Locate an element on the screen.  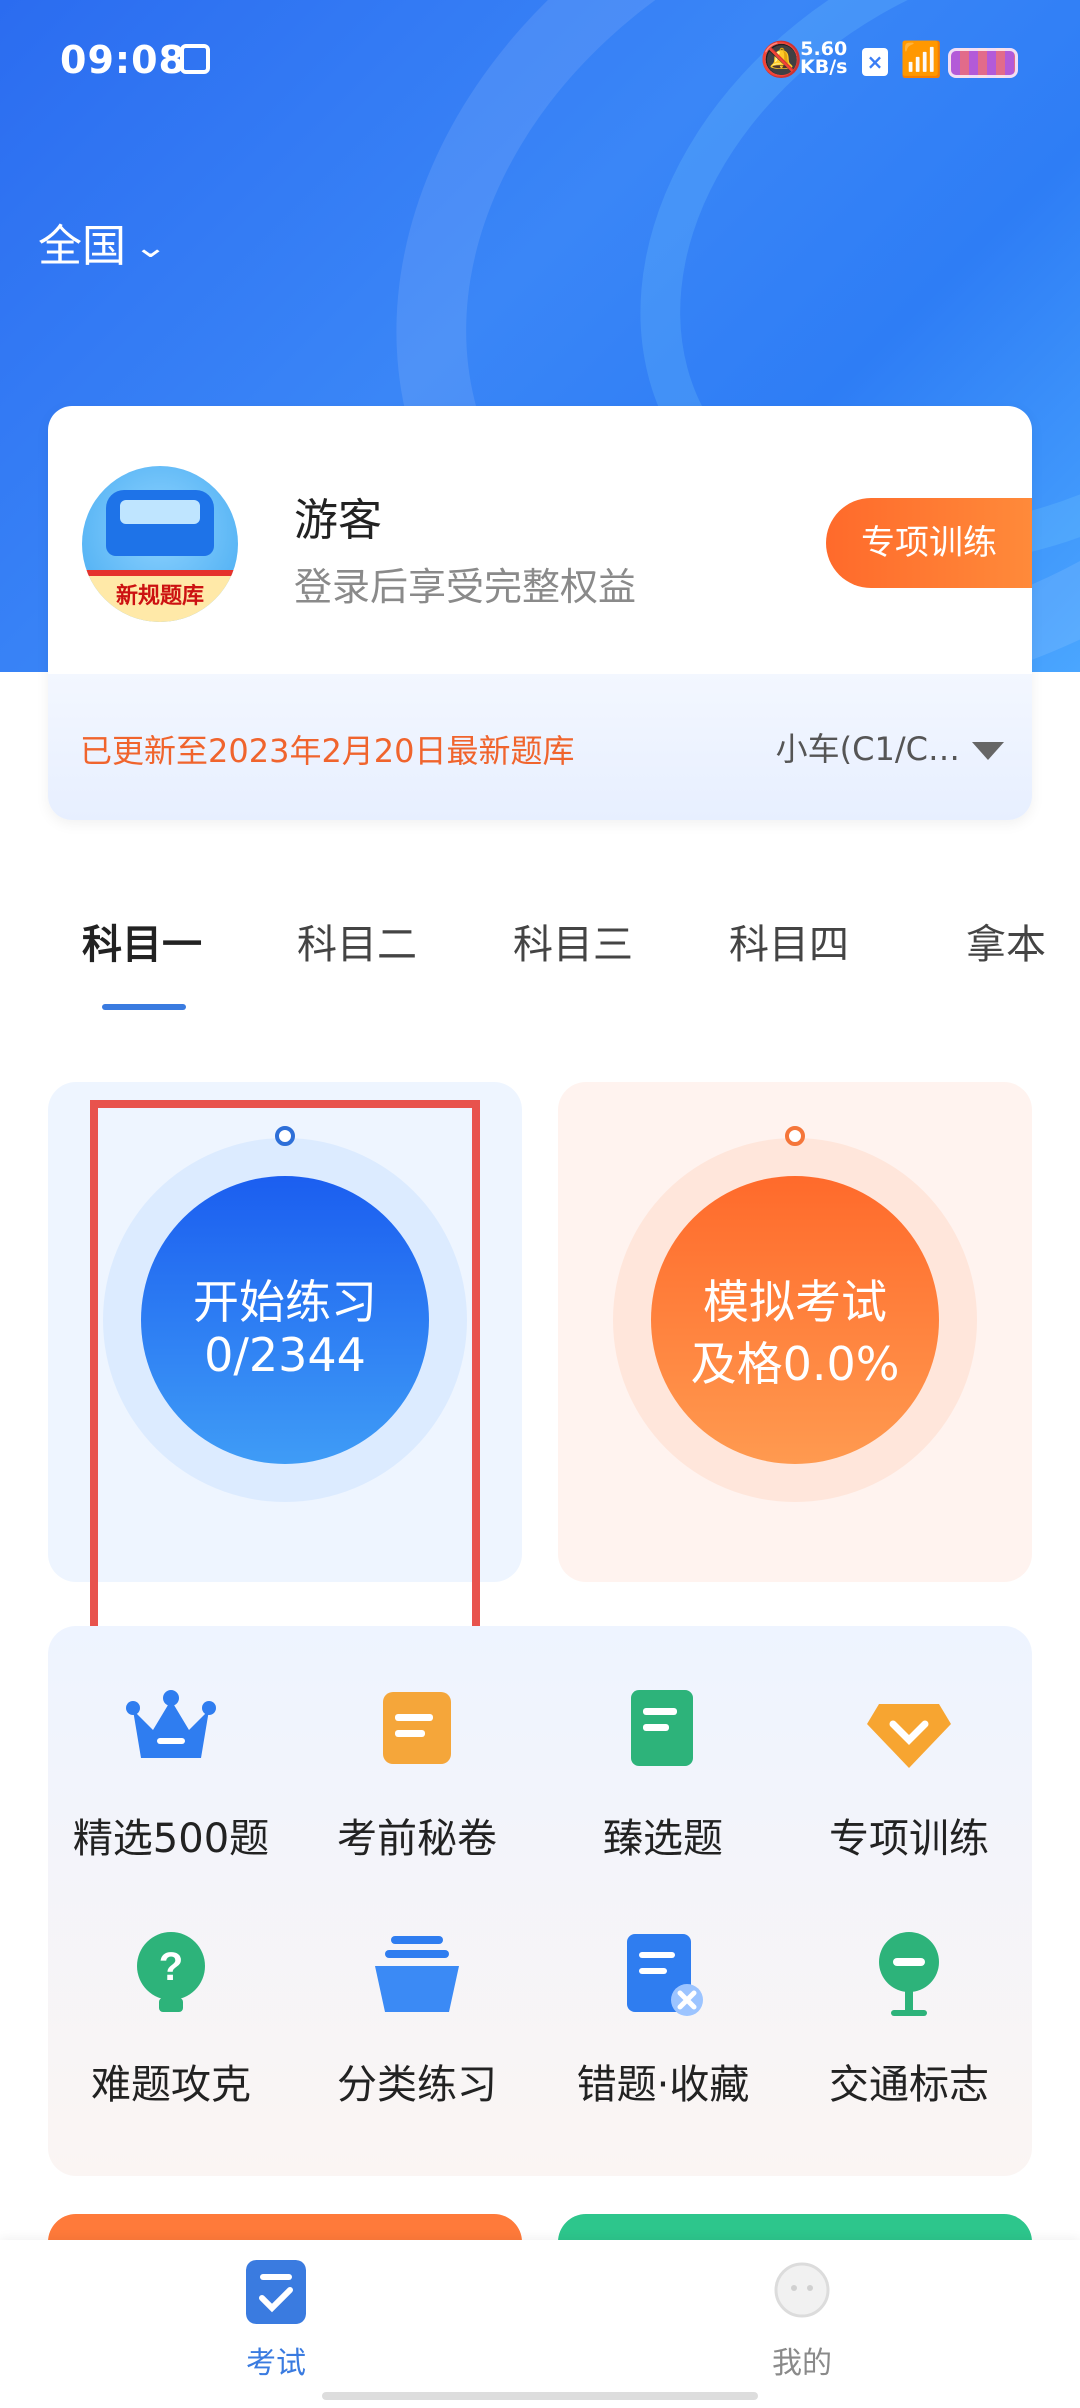
nav-label: 我的 is located at coordinates (802, 2363).